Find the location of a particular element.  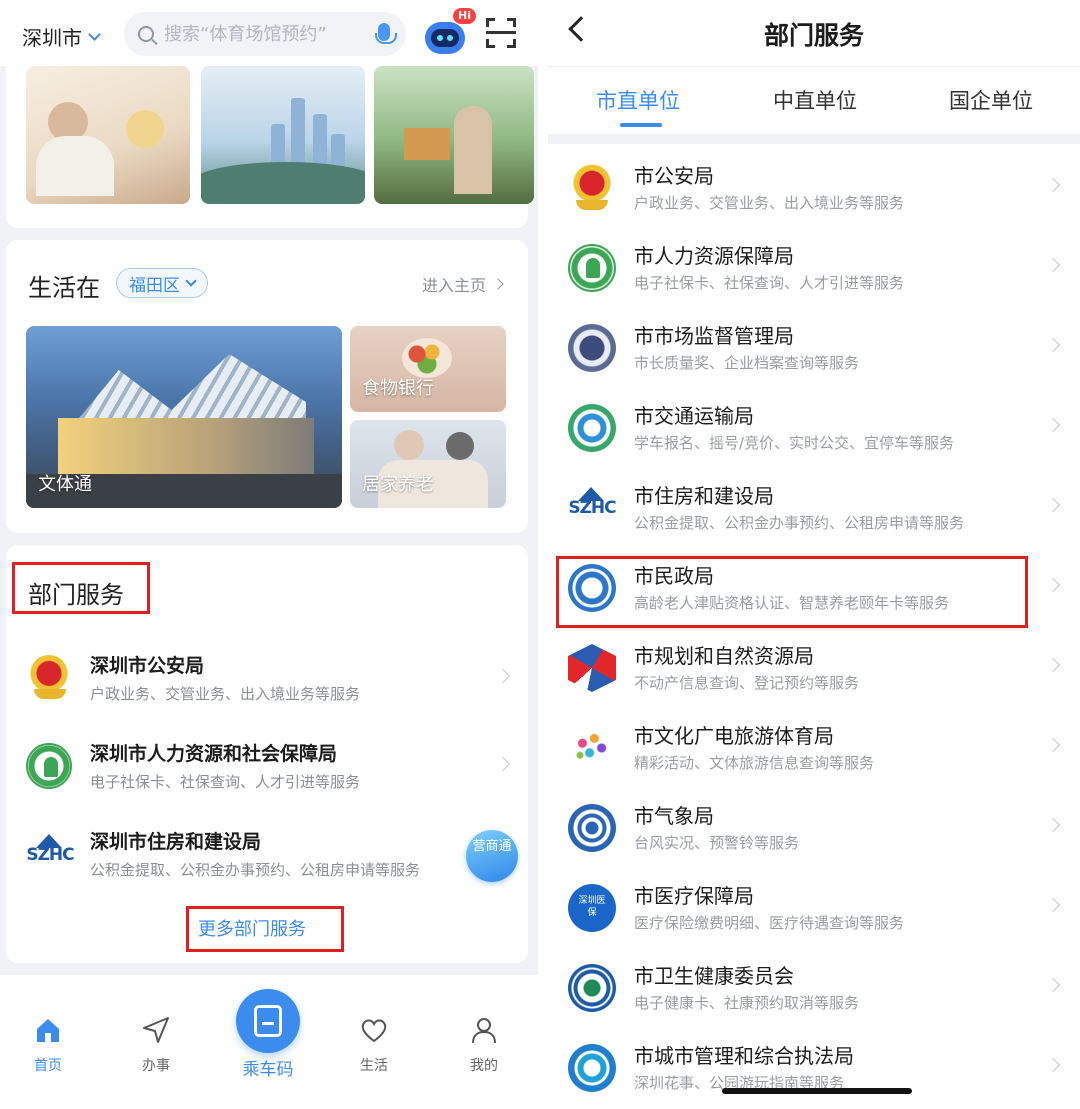

list-item: 市文化广电旅游体育局 精彩活动、文体旅游信息查询等服务 is located at coordinates (814, 748).